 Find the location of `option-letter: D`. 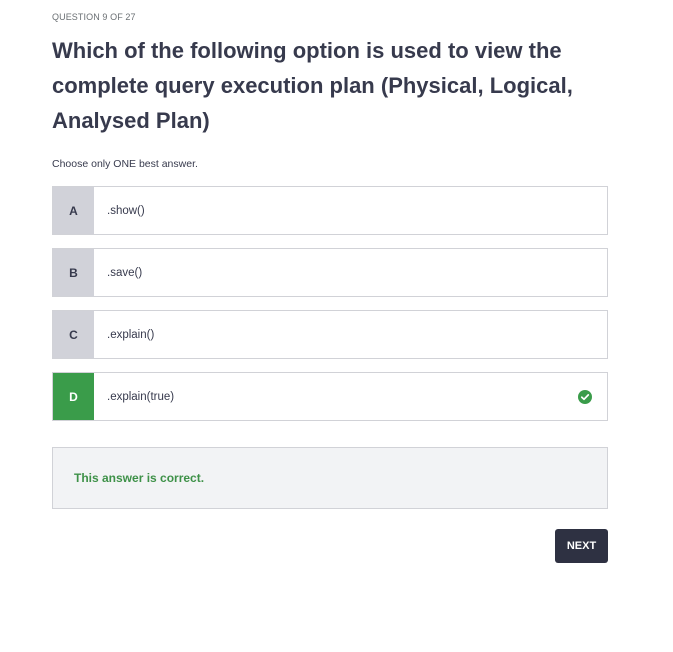

option-letter: D is located at coordinates (73, 396).